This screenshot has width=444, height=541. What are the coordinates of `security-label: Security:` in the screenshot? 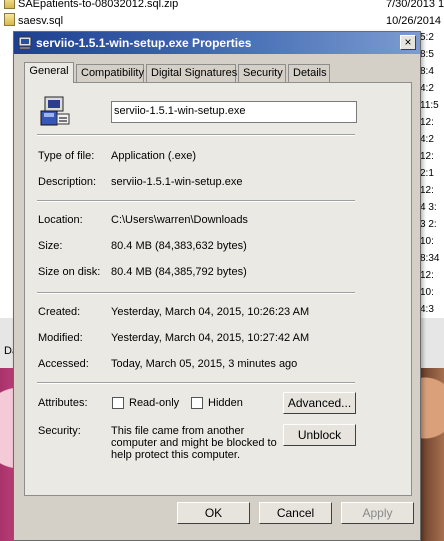 It's located at (59, 431).